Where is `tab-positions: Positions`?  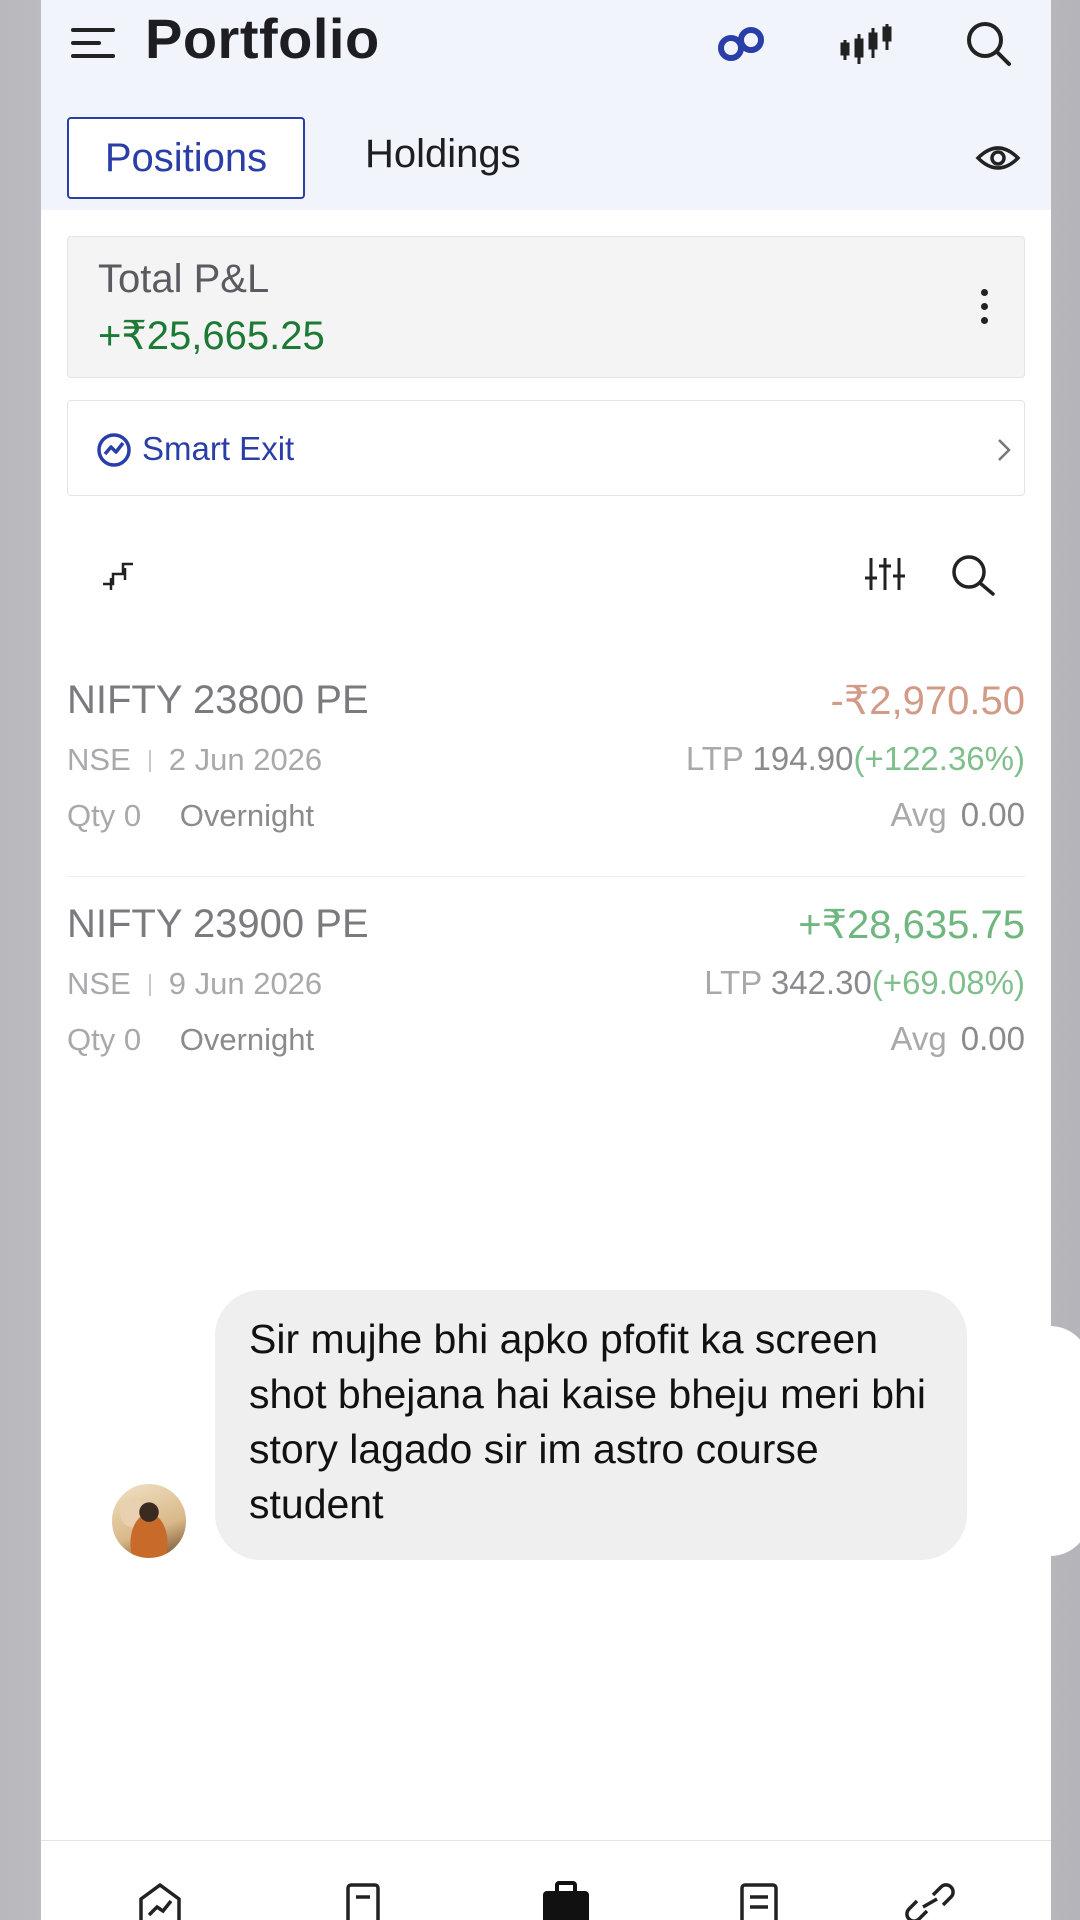 tab-positions: Positions is located at coordinates (186, 158).